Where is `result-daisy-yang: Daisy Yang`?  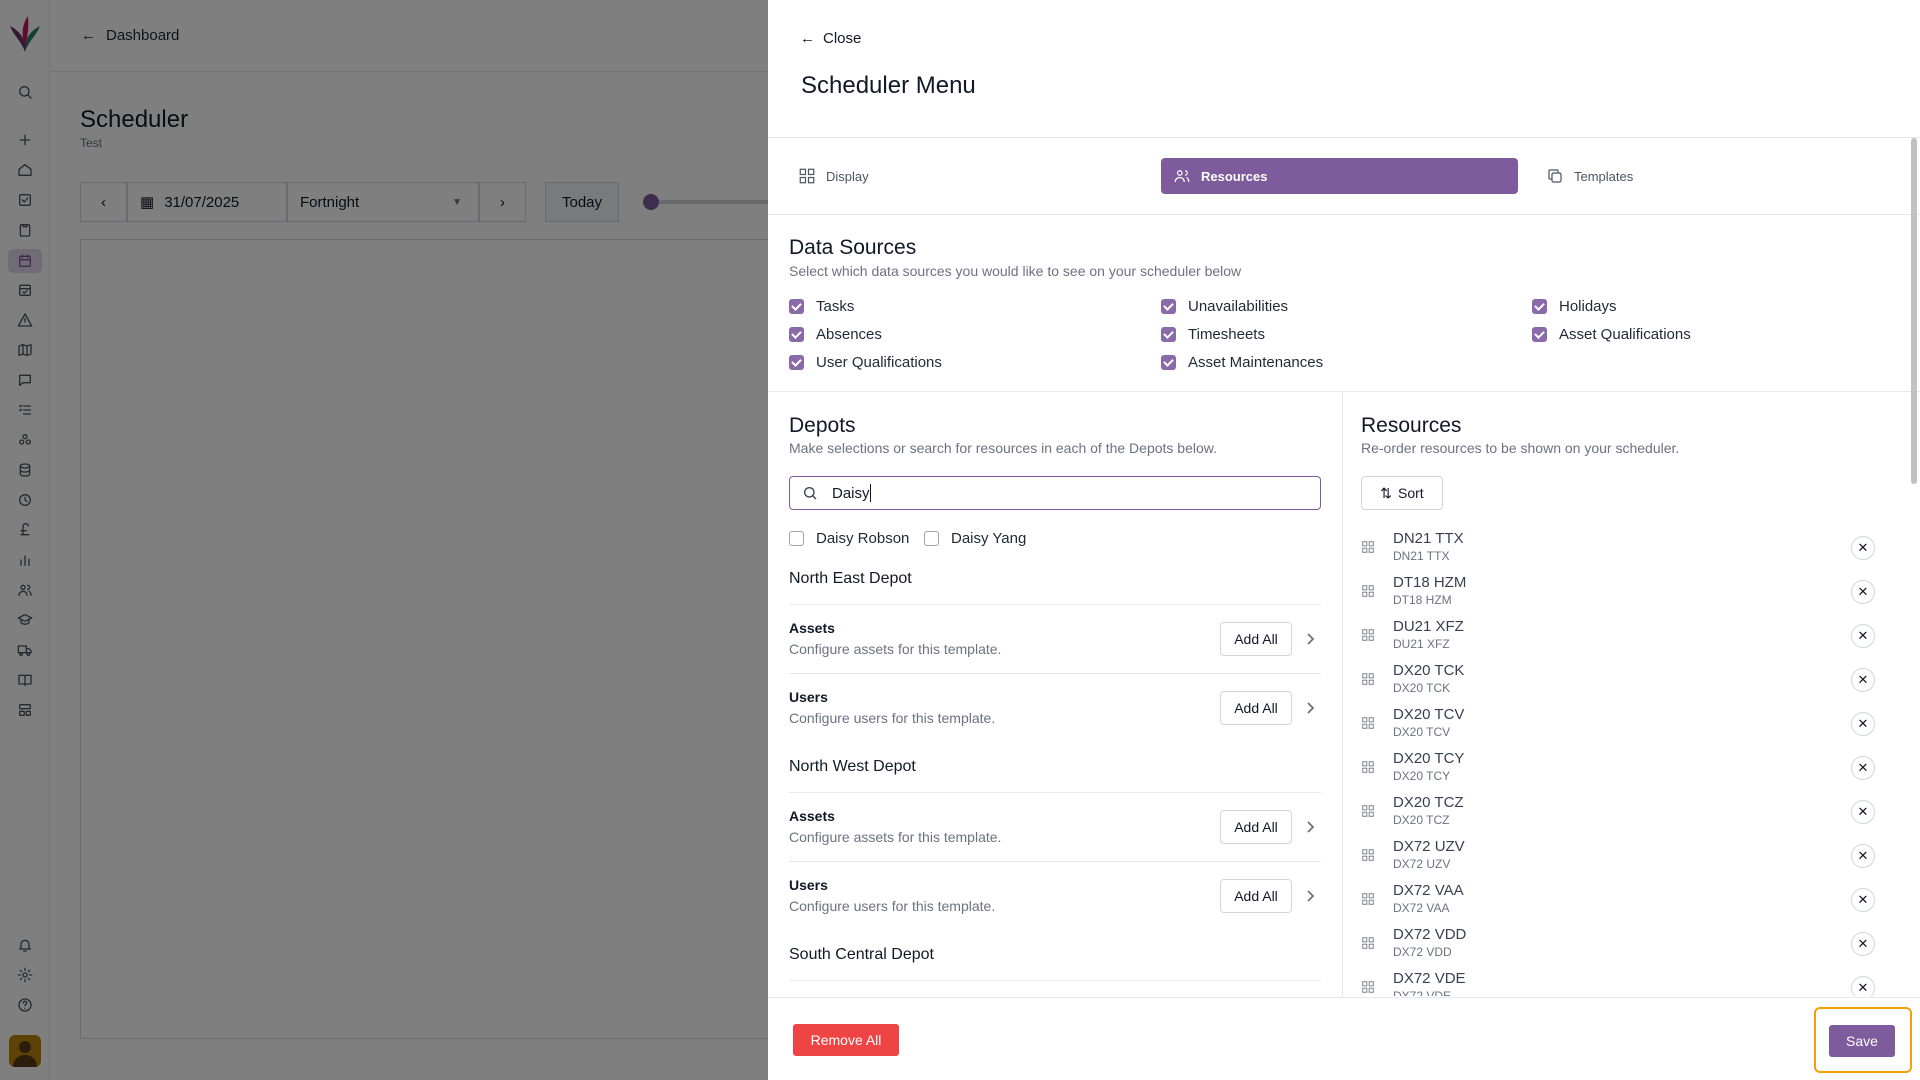 result-daisy-yang: Daisy Yang is located at coordinates (975, 538).